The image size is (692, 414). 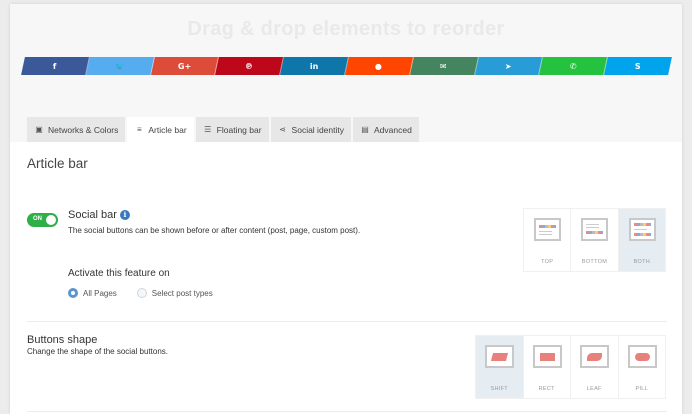 I want to click on social-linkedin-button: in, so click(x=314, y=66).